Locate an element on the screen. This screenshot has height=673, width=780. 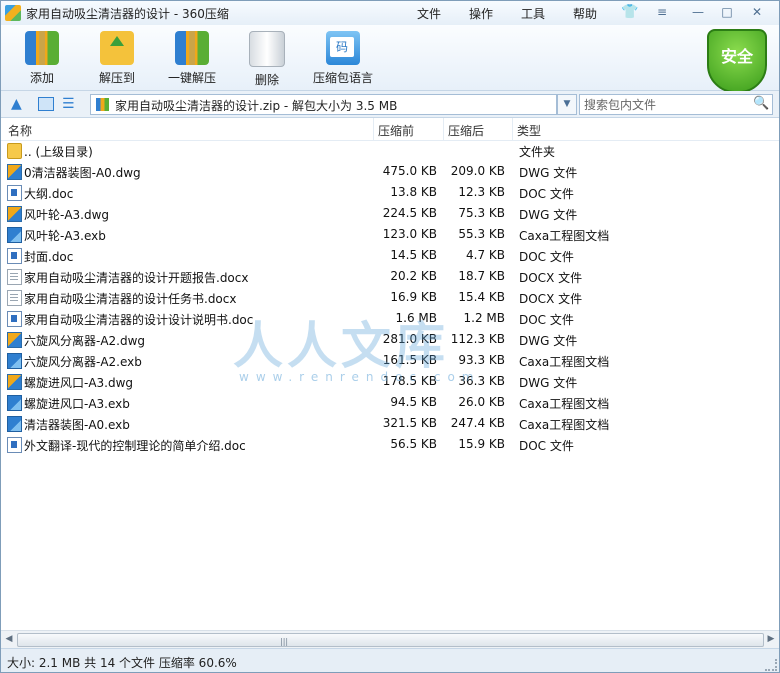
scrollbar-thumb: ||| is located at coordinates (390, 640).